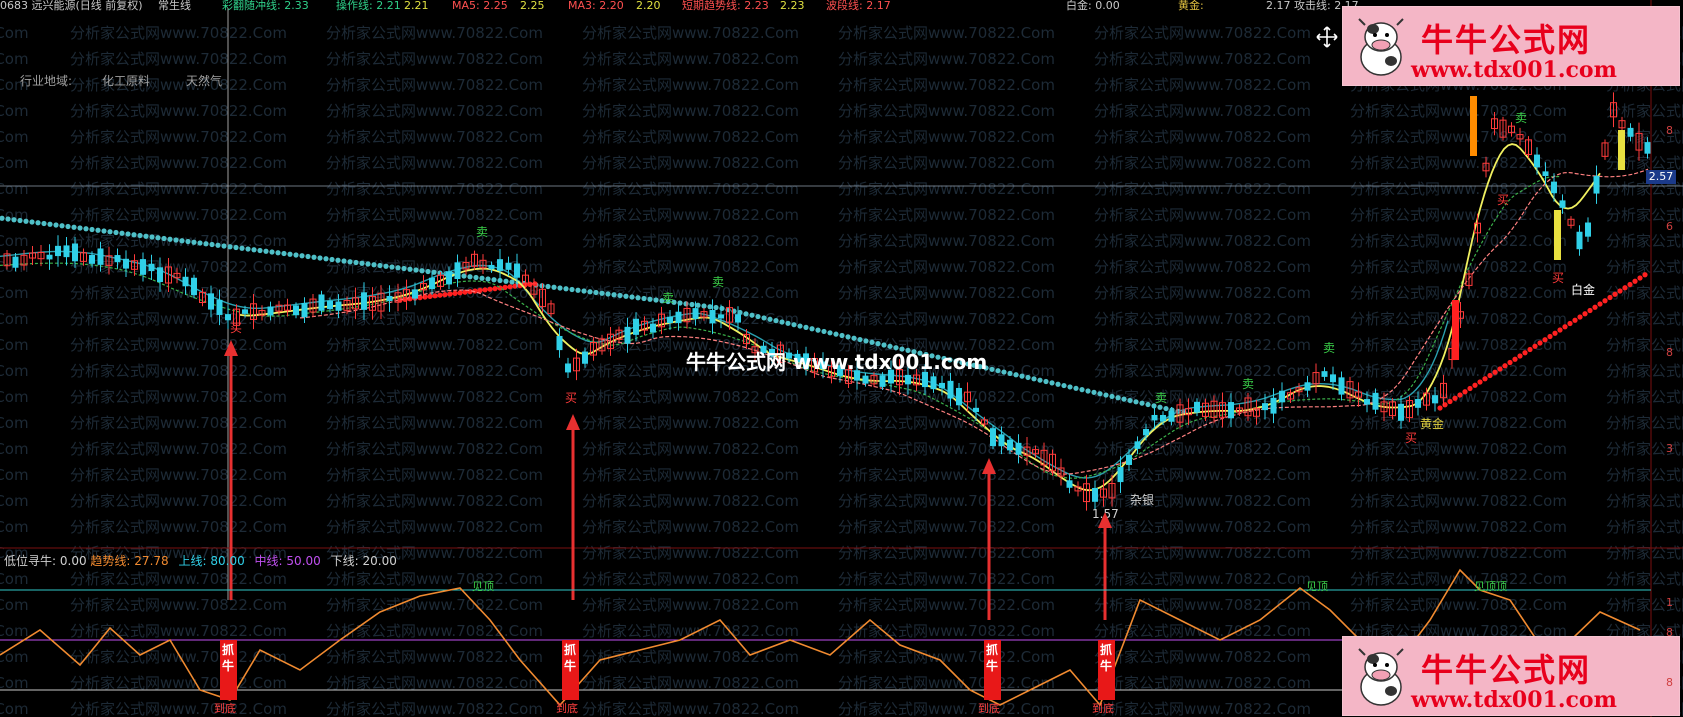  What do you see at coordinates (1583, 289) in the screenshot?
I see `baijin-label: 白金` at bounding box center [1583, 289].